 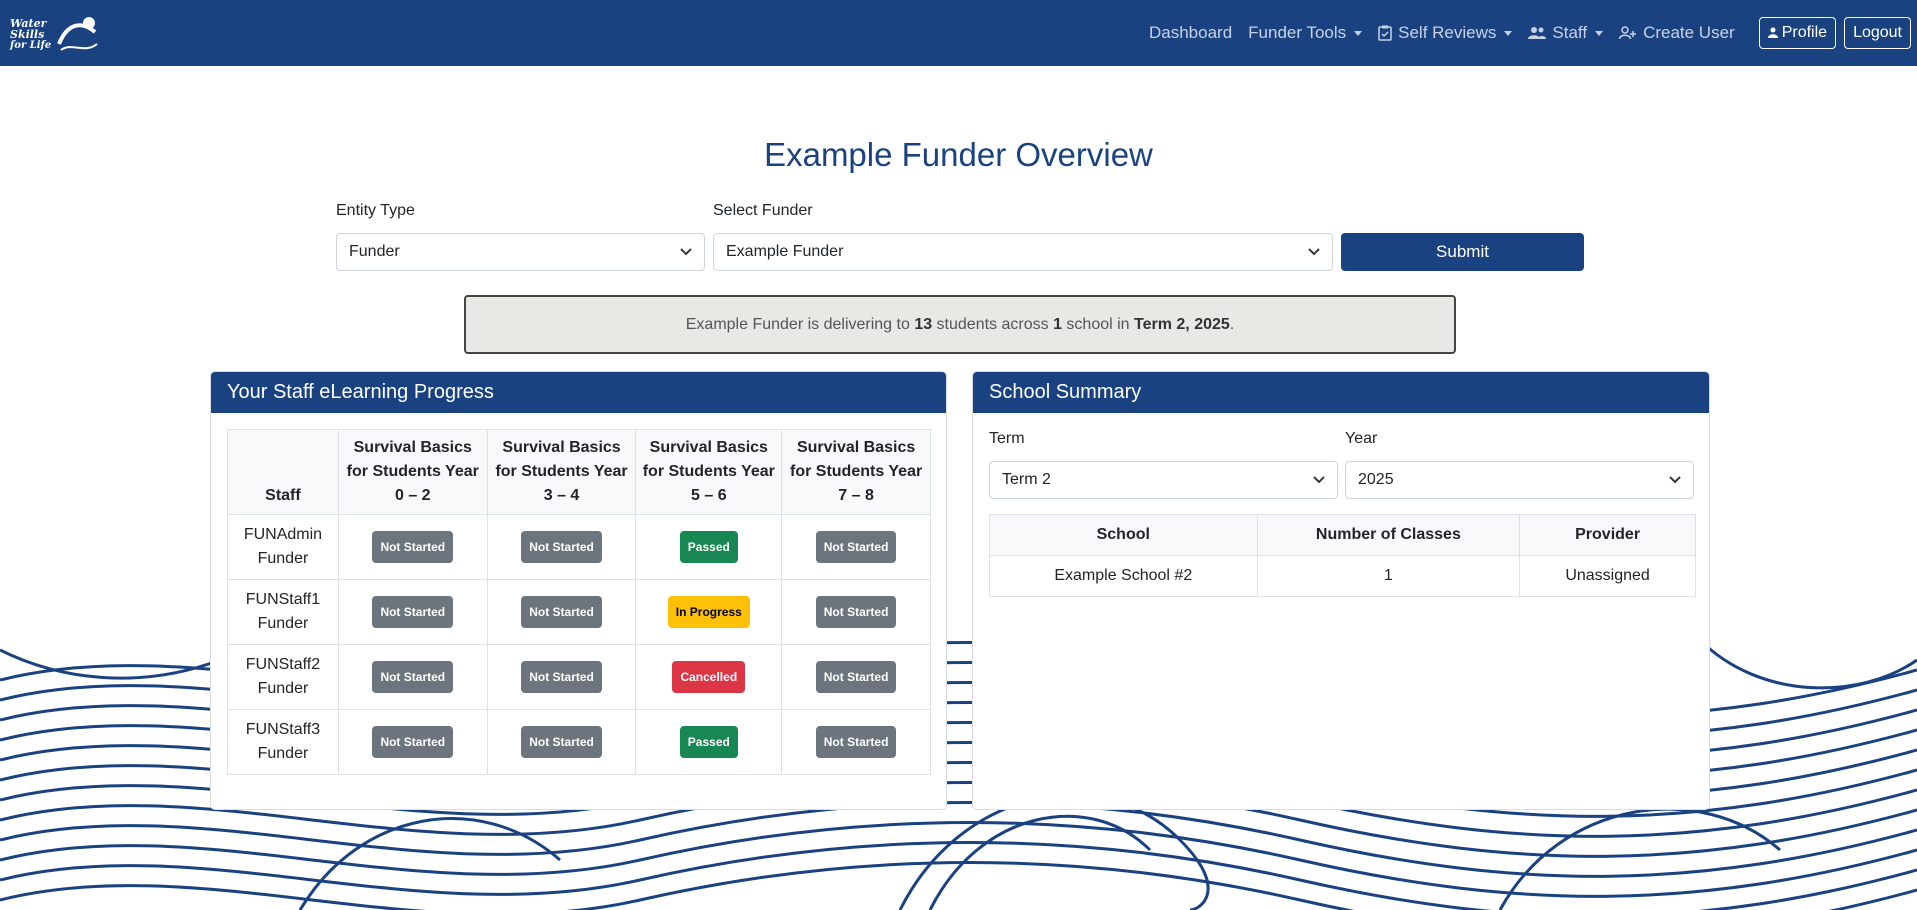 I want to click on table-row: Example School #2 1 Unassigned, so click(x=1342, y=576).